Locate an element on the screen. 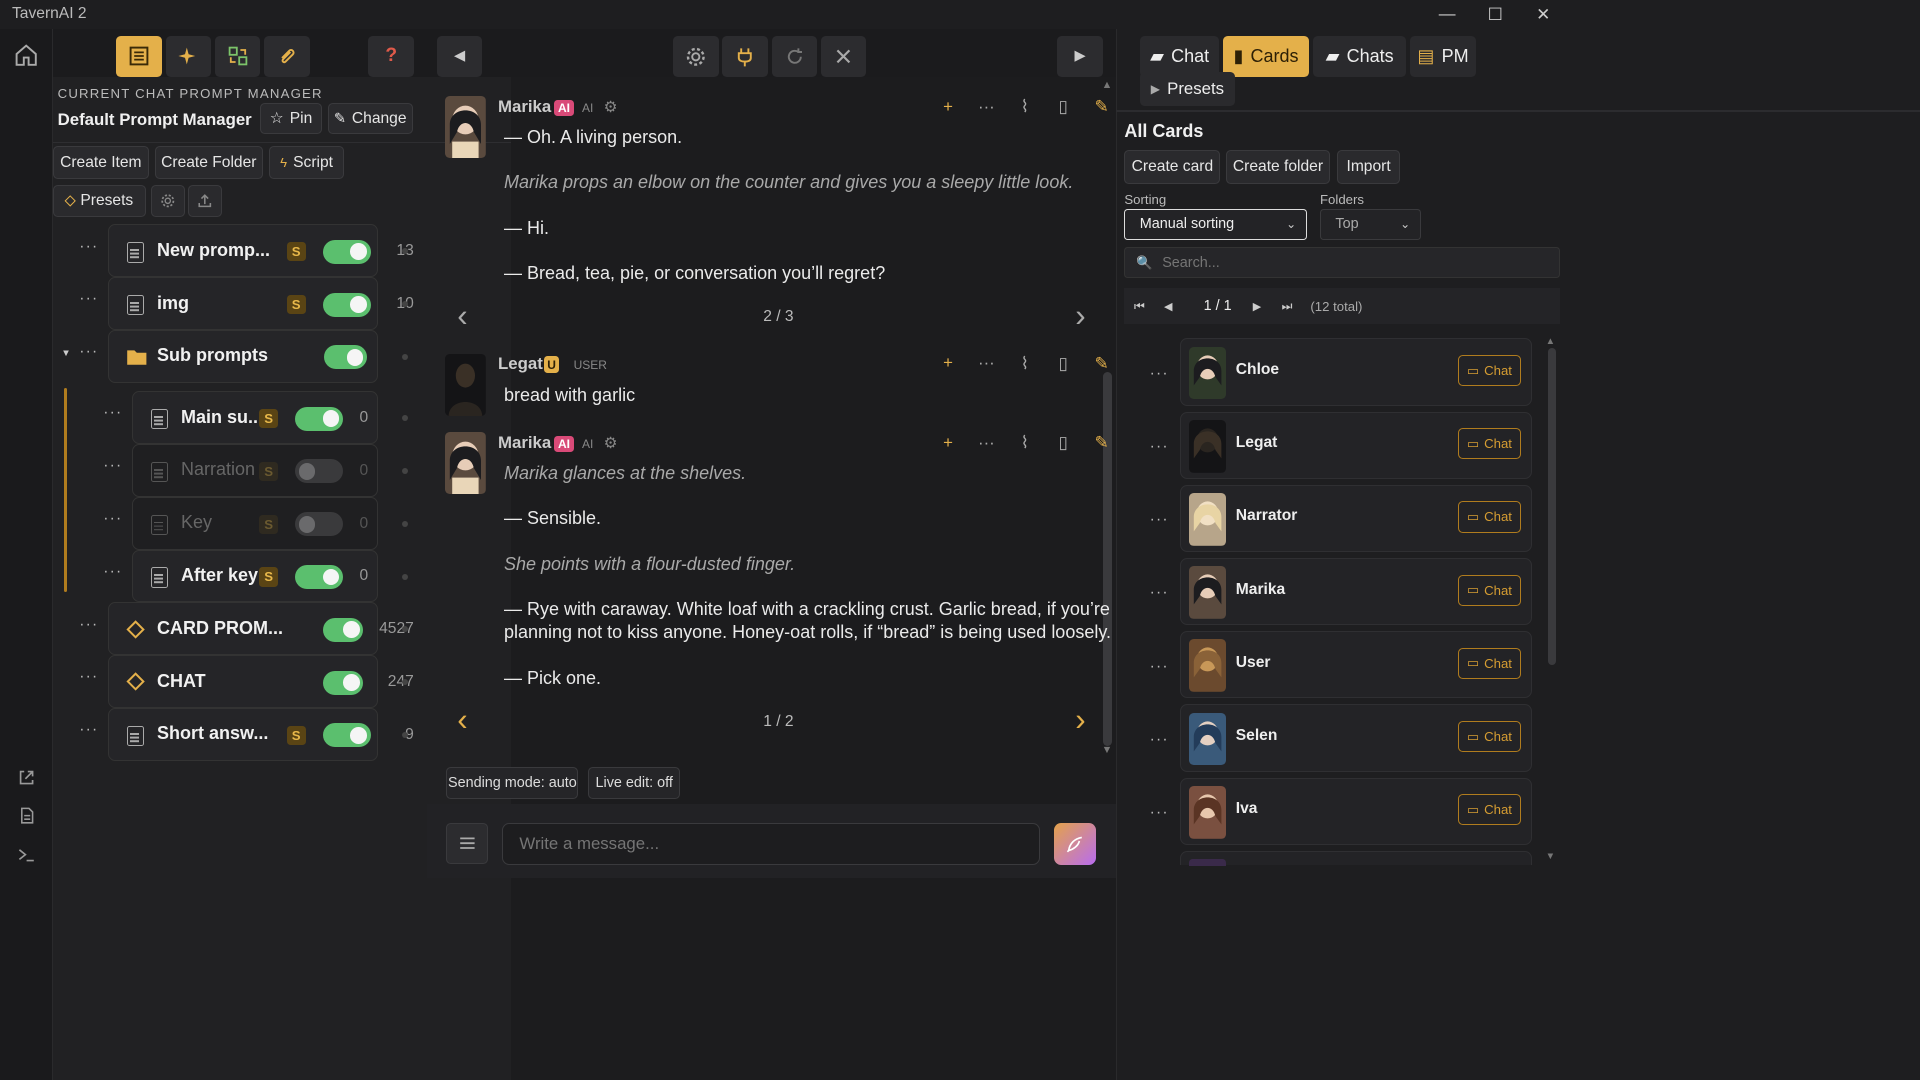 The width and height of the screenshot is (1920, 1080). character-card: Legat ▭ Chat is located at coordinates (1356, 445).